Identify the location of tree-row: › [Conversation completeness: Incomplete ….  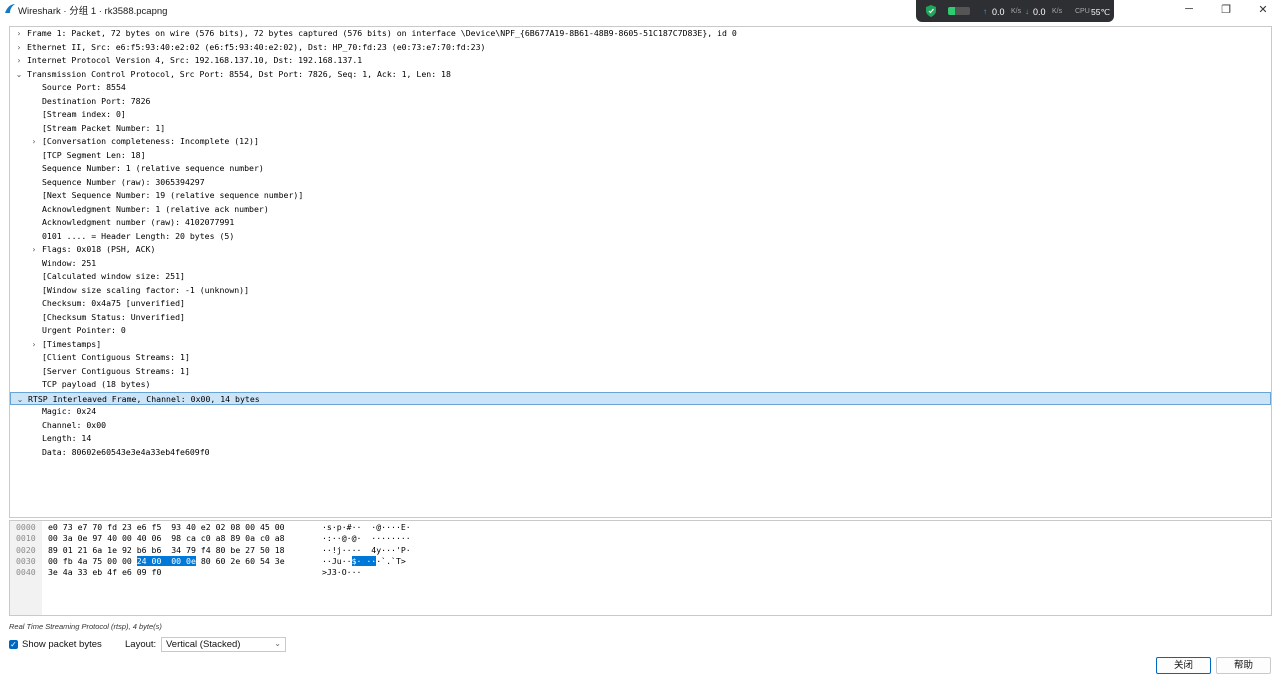
(640, 141).